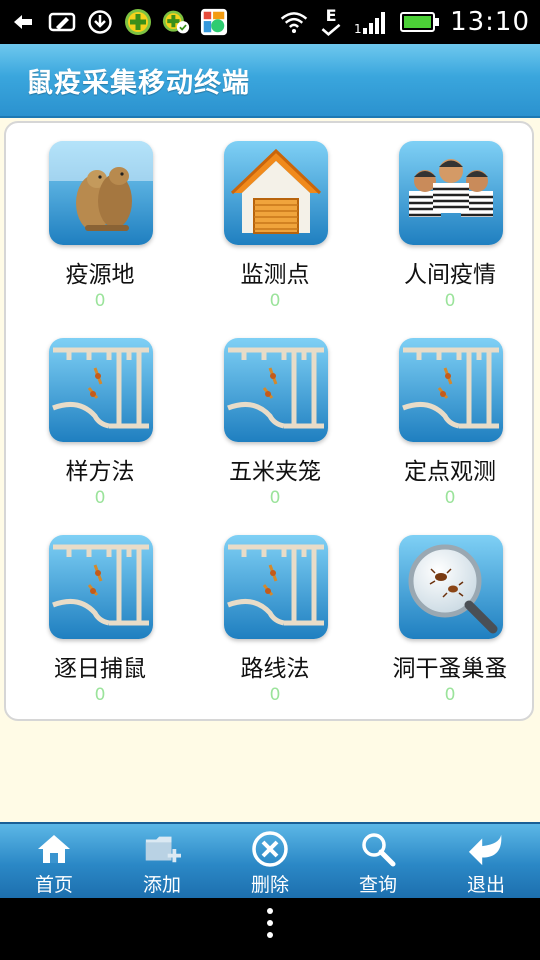 This screenshot has height=960, width=540. What do you see at coordinates (270, 81) in the screenshot?
I see `app-header: 鼠疫采集移动终端` at bounding box center [270, 81].